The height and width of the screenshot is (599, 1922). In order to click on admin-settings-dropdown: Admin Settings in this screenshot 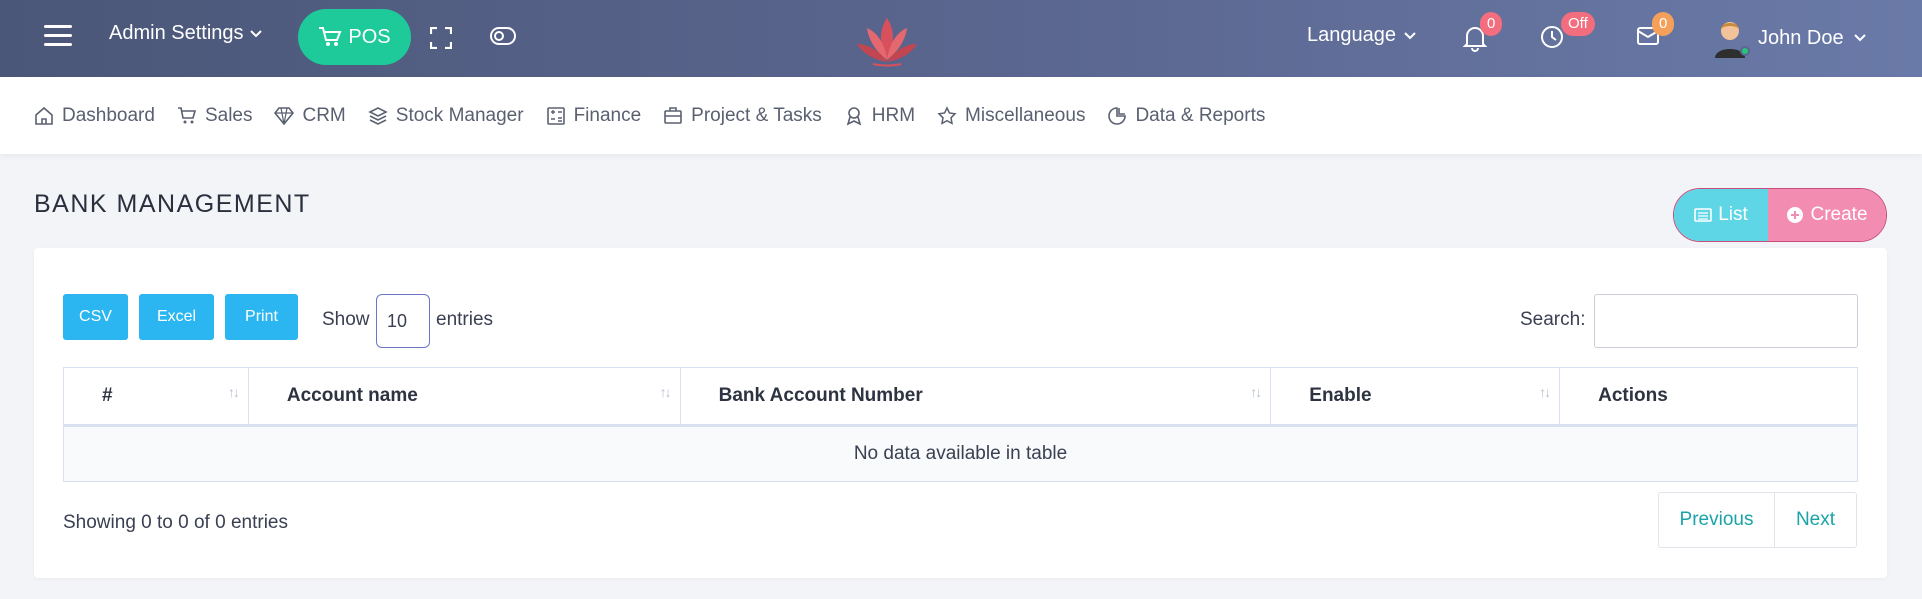, I will do `click(185, 33)`.